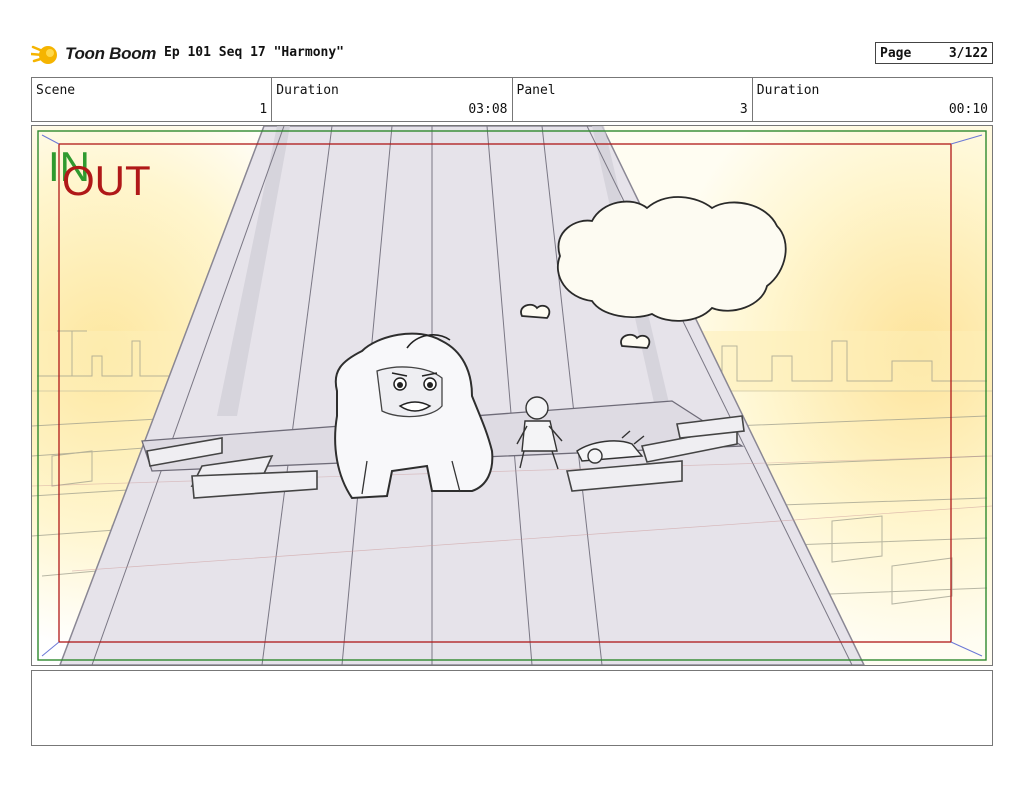  Describe the element at coordinates (44, 54) in the screenshot. I see `toon-boom-burst-icon` at that location.